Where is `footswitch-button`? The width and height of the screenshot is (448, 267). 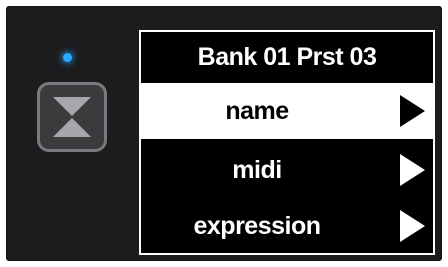
footswitch-button is located at coordinates (72, 117).